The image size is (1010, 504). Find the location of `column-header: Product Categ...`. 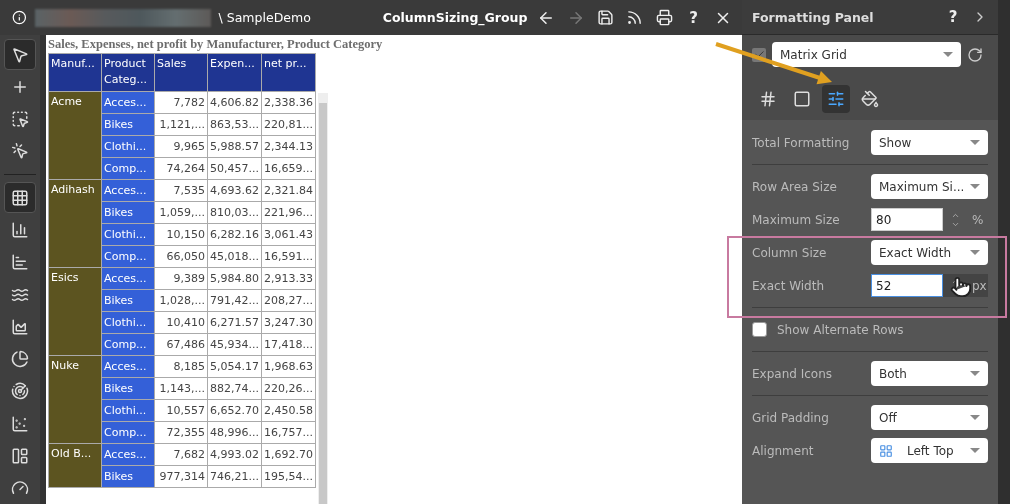

column-header: Product Categ... is located at coordinates (128, 72).